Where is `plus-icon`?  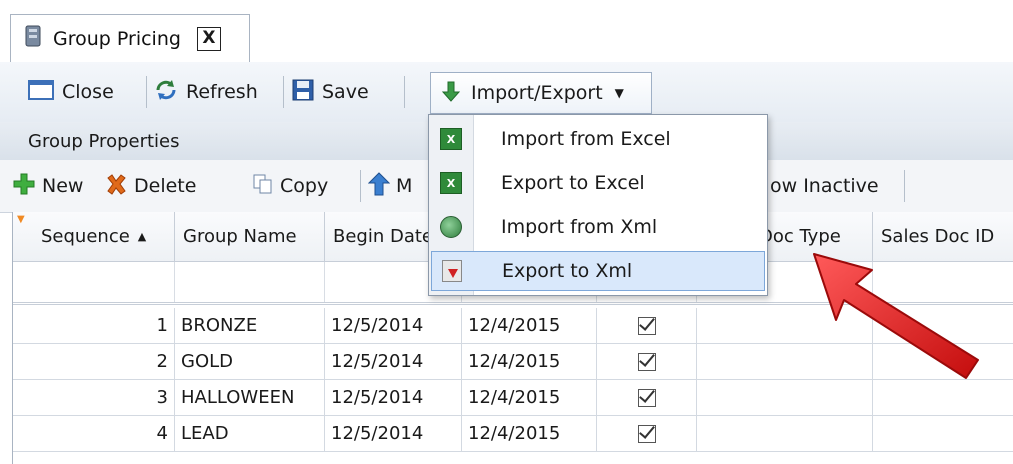 plus-icon is located at coordinates (24, 186).